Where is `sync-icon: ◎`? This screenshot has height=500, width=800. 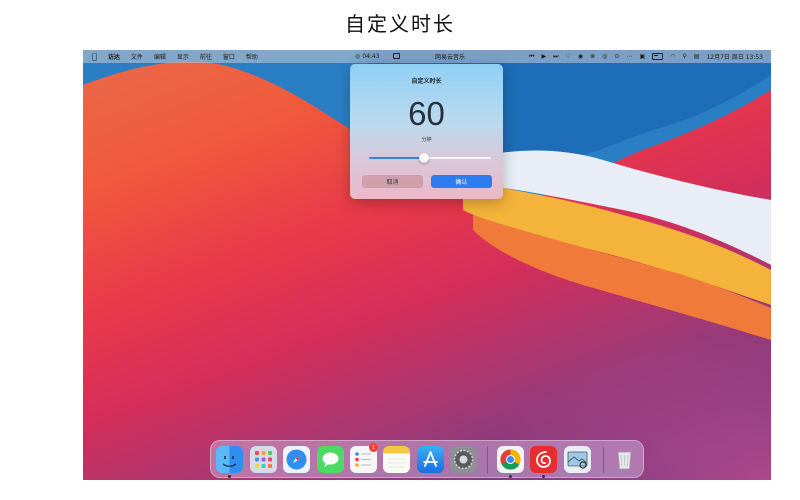
sync-icon: ◎ is located at coordinates (604, 56).